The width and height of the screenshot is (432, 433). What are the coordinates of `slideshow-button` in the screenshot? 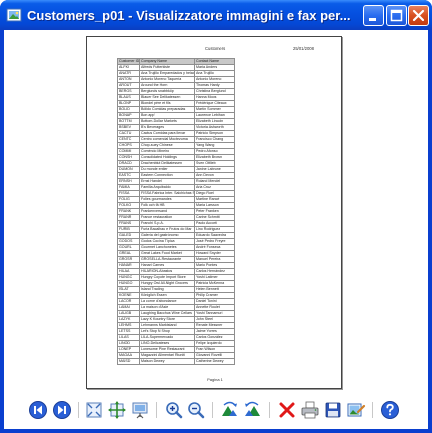 It's located at (140, 410).